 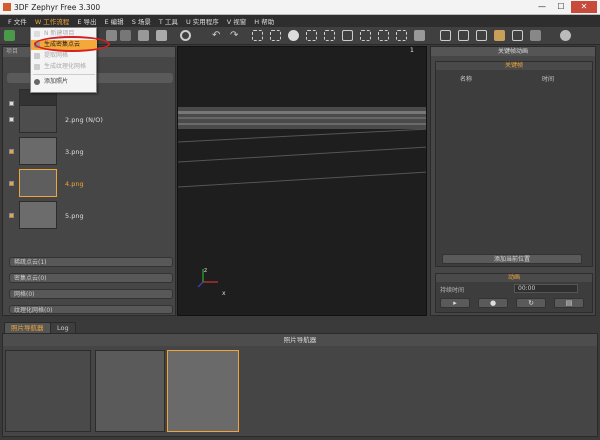 What do you see at coordinates (64, 82) in the screenshot?
I see `menu-add-photos: 添加照片` at bounding box center [64, 82].